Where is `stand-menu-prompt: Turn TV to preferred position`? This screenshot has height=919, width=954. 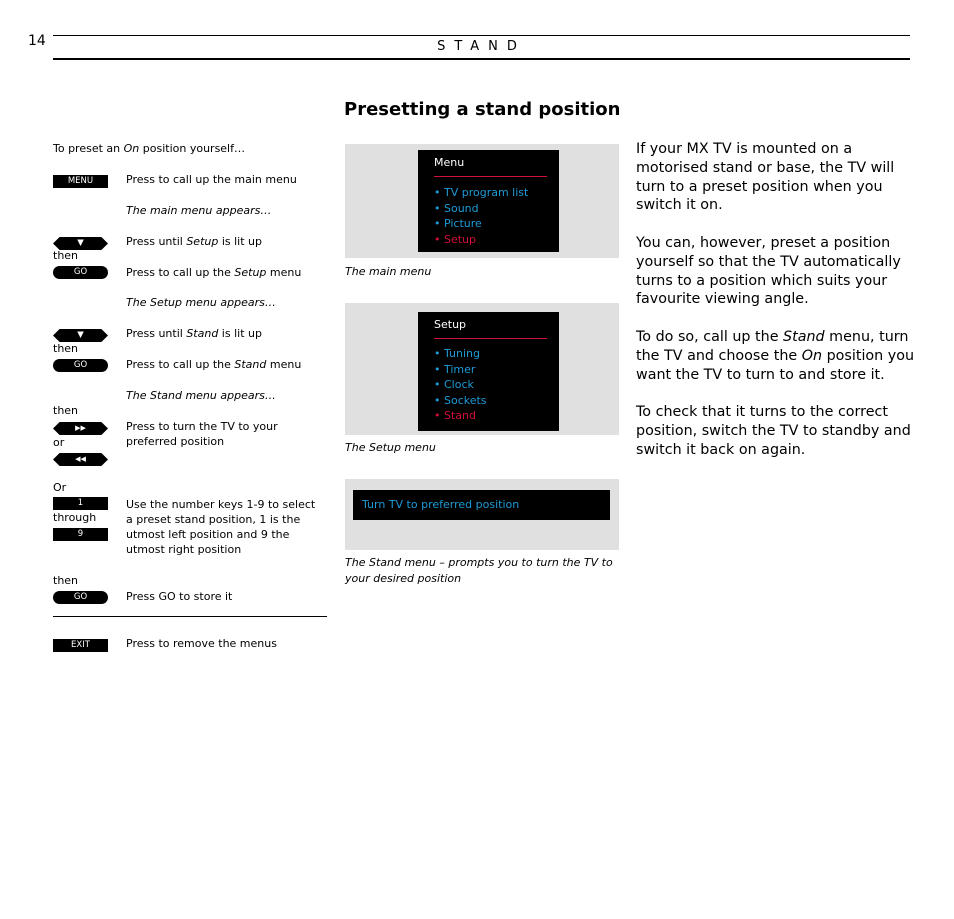 stand-menu-prompt: Turn TV to preferred position is located at coordinates (441, 504).